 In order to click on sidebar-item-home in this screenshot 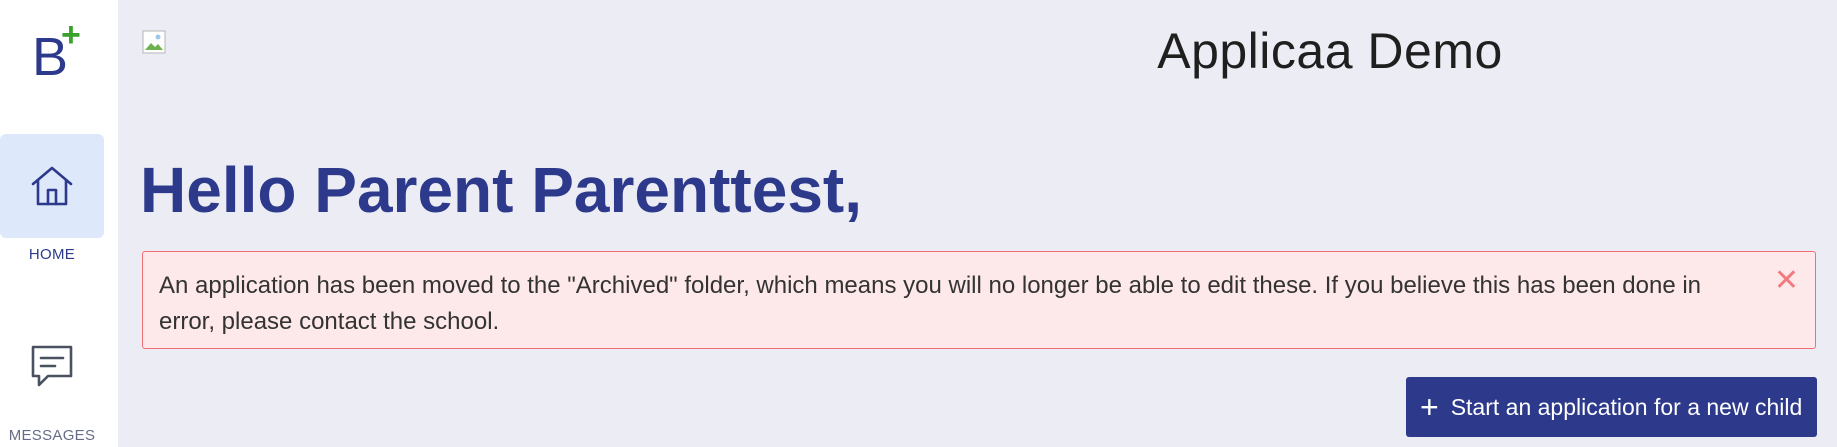, I will do `click(52, 186)`.